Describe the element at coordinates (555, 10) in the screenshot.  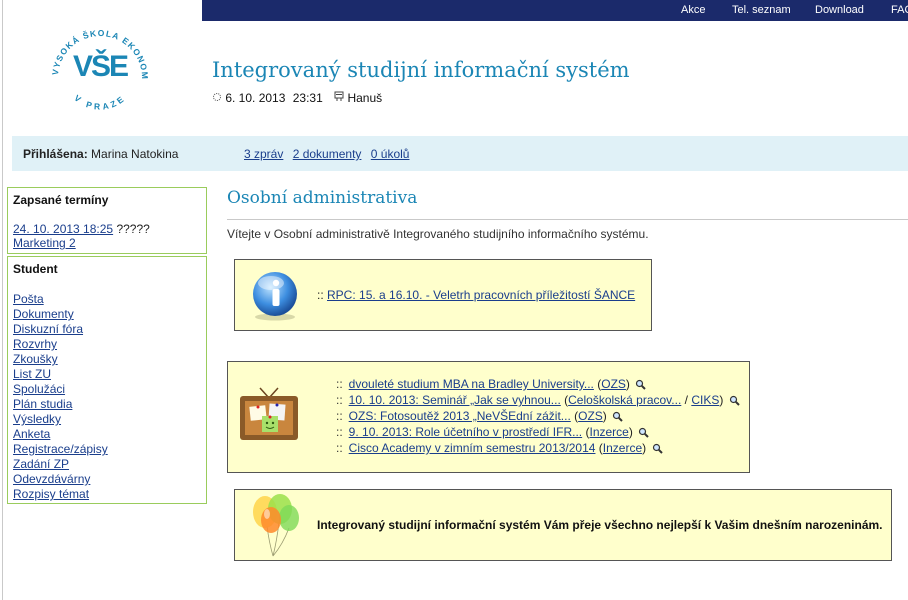
I see `top-nav-bar: Akce Tel. seznam Download FAQ` at that location.